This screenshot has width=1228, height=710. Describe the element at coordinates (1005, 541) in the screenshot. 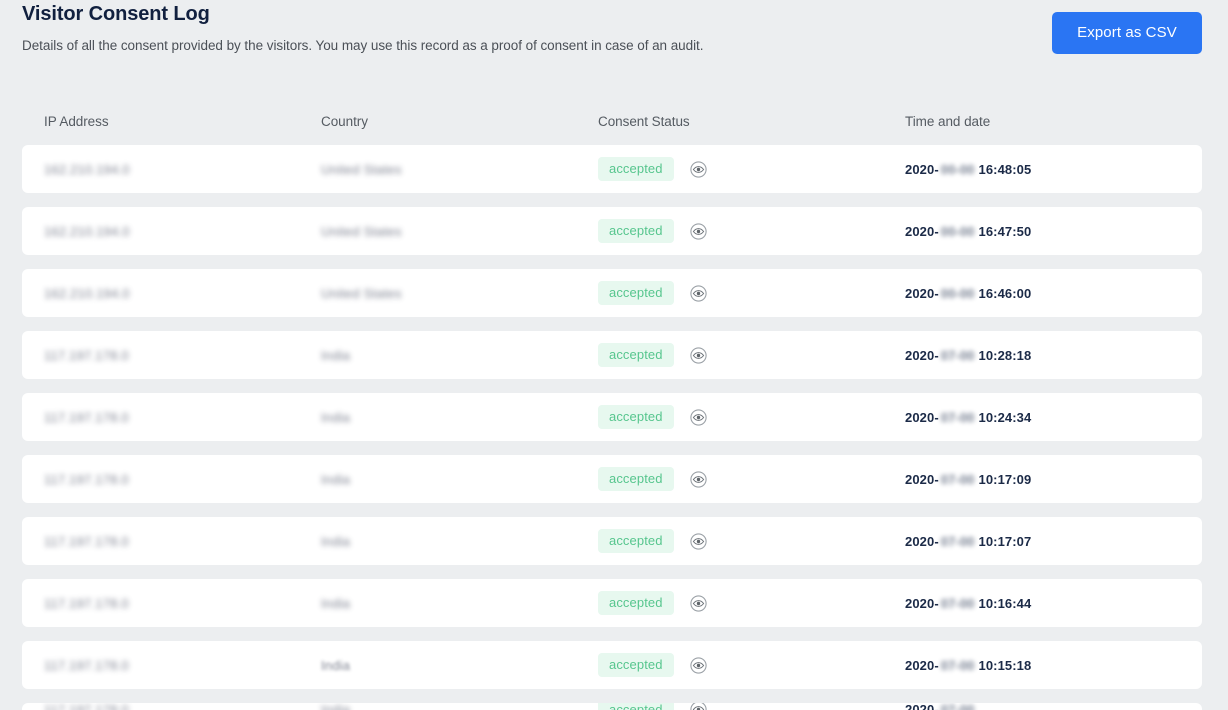

I see `time-value: 10:17:07` at that location.